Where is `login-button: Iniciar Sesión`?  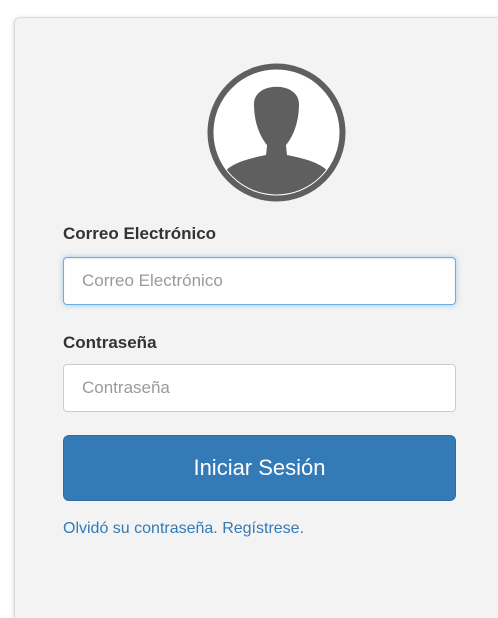
login-button: Iniciar Sesión is located at coordinates (259, 468).